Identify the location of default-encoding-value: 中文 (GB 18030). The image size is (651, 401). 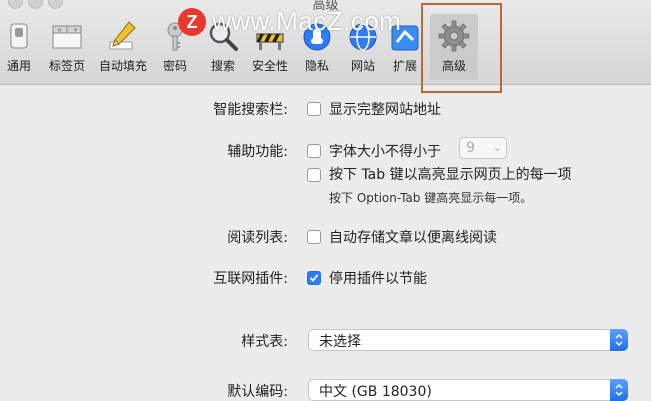
(375, 392).